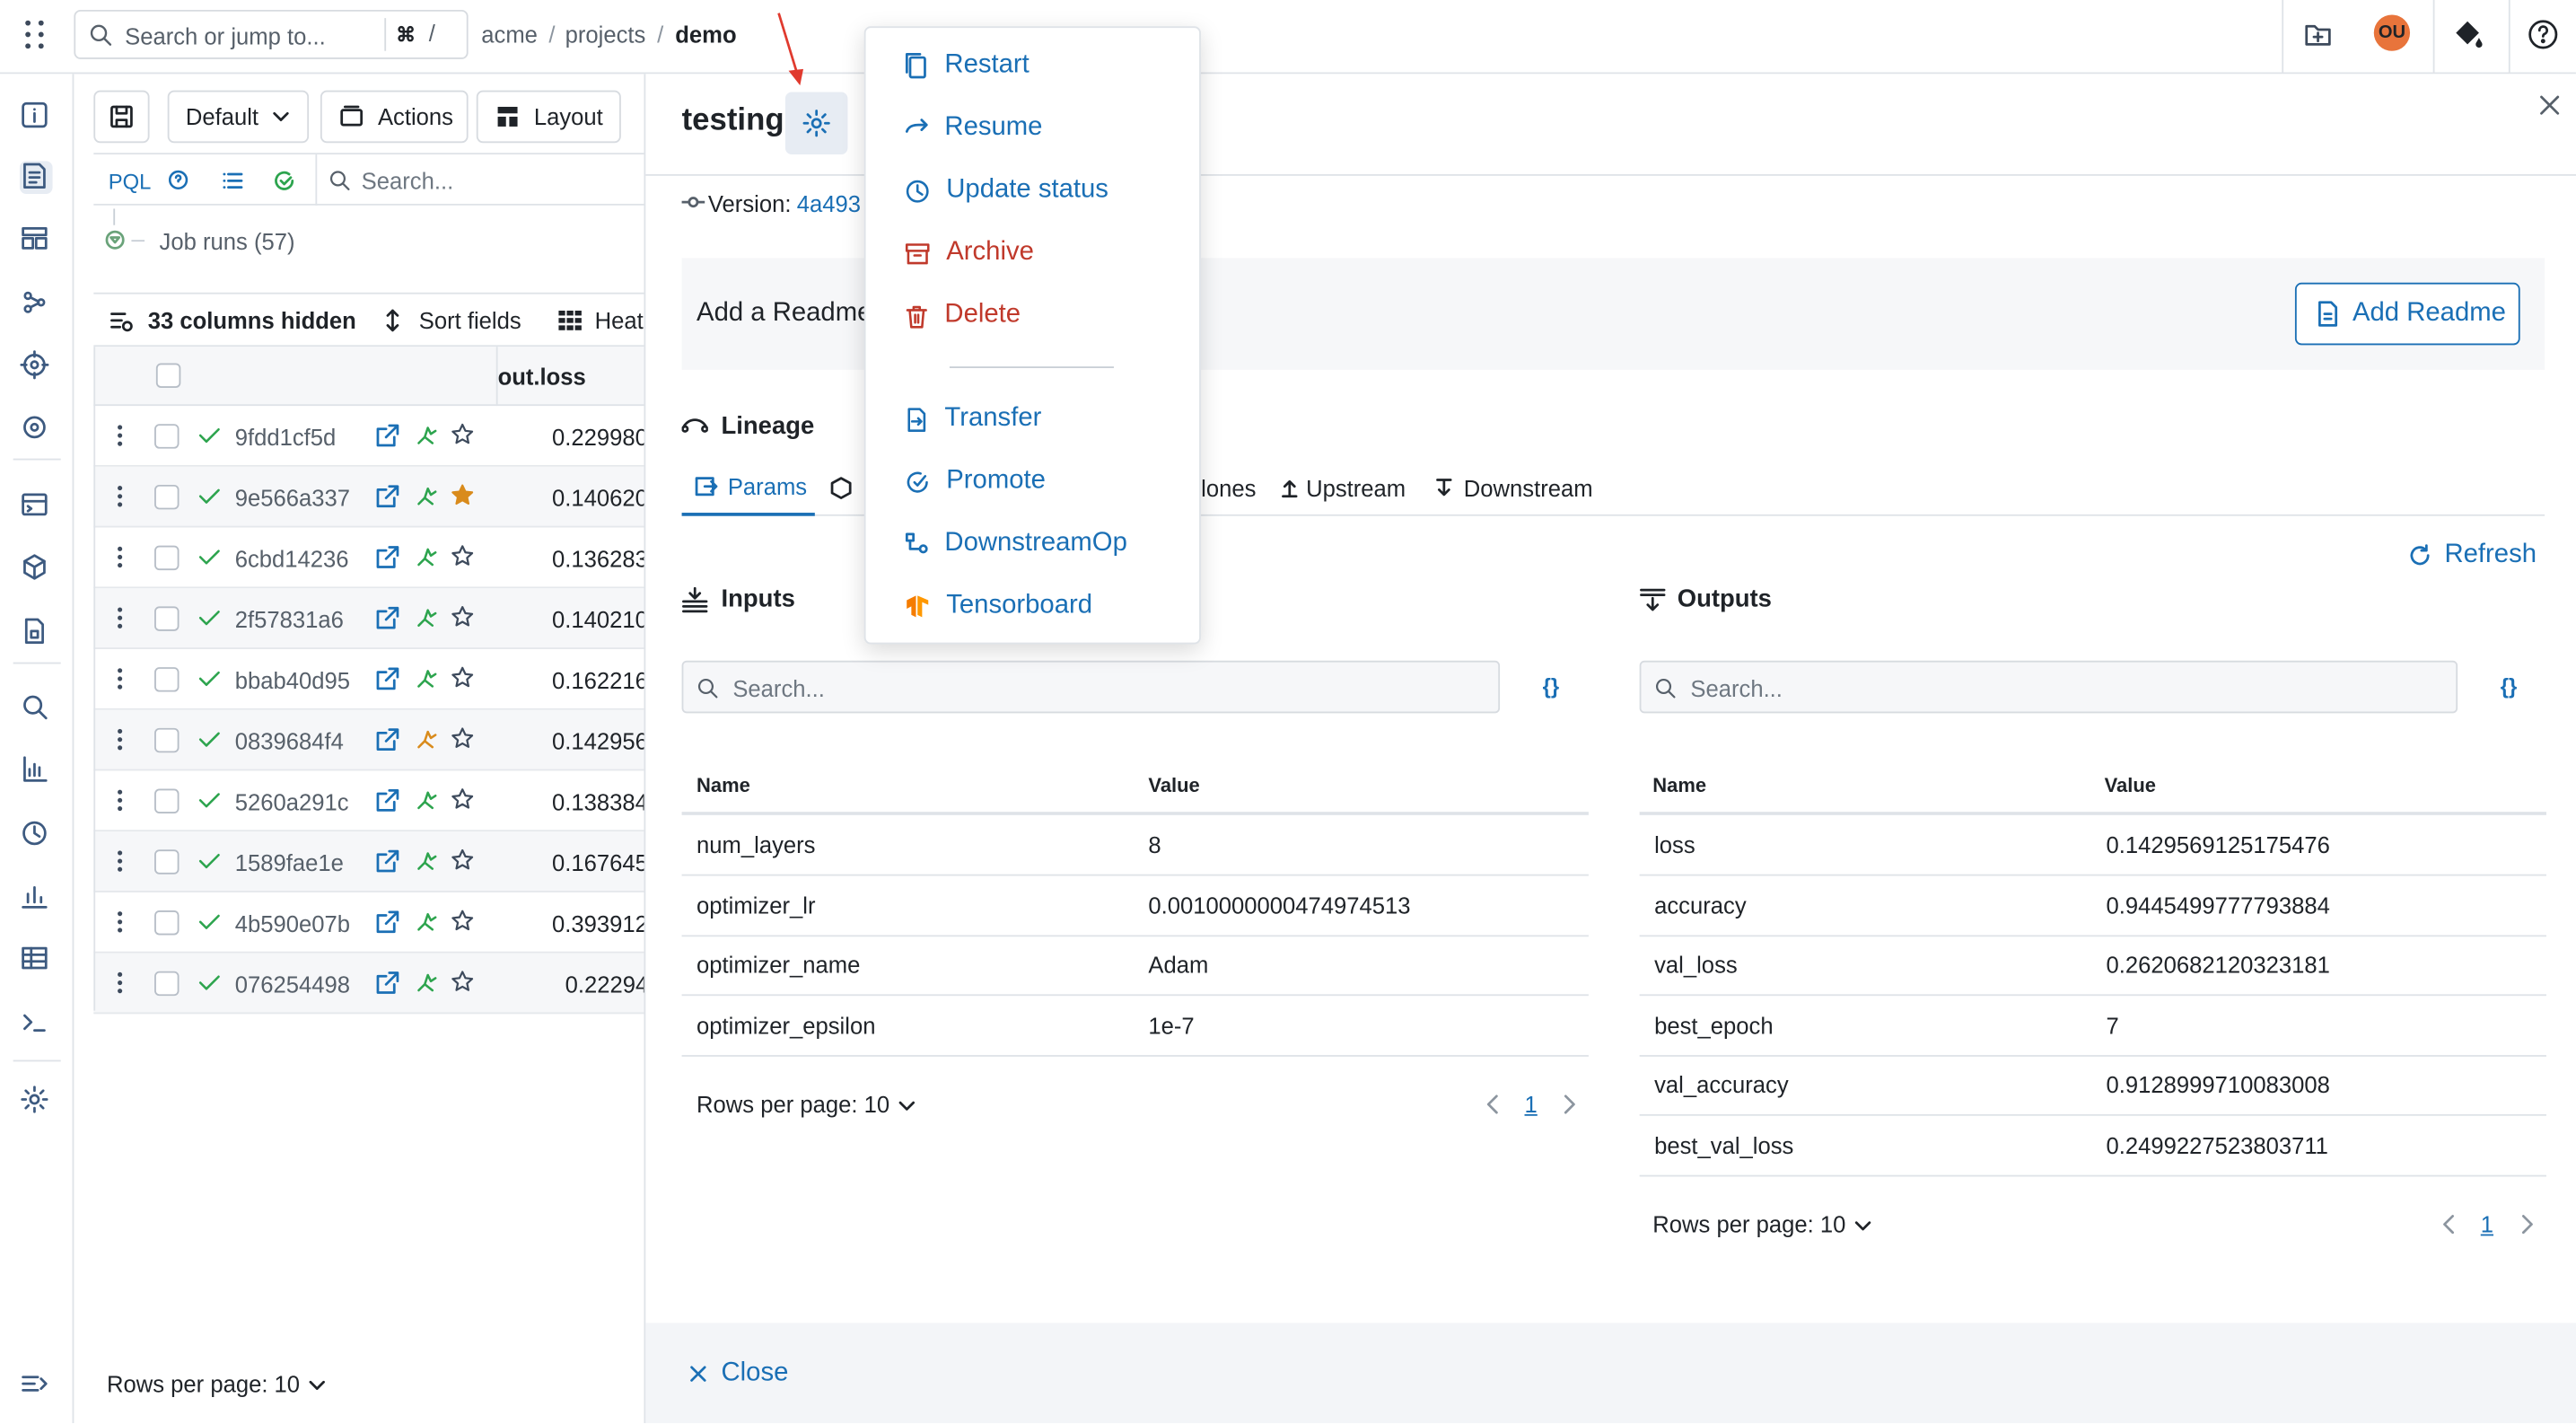 This screenshot has width=2576, height=1424. What do you see at coordinates (233, 181) in the screenshot?
I see `list-filter-icon` at bounding box center [233, 181].